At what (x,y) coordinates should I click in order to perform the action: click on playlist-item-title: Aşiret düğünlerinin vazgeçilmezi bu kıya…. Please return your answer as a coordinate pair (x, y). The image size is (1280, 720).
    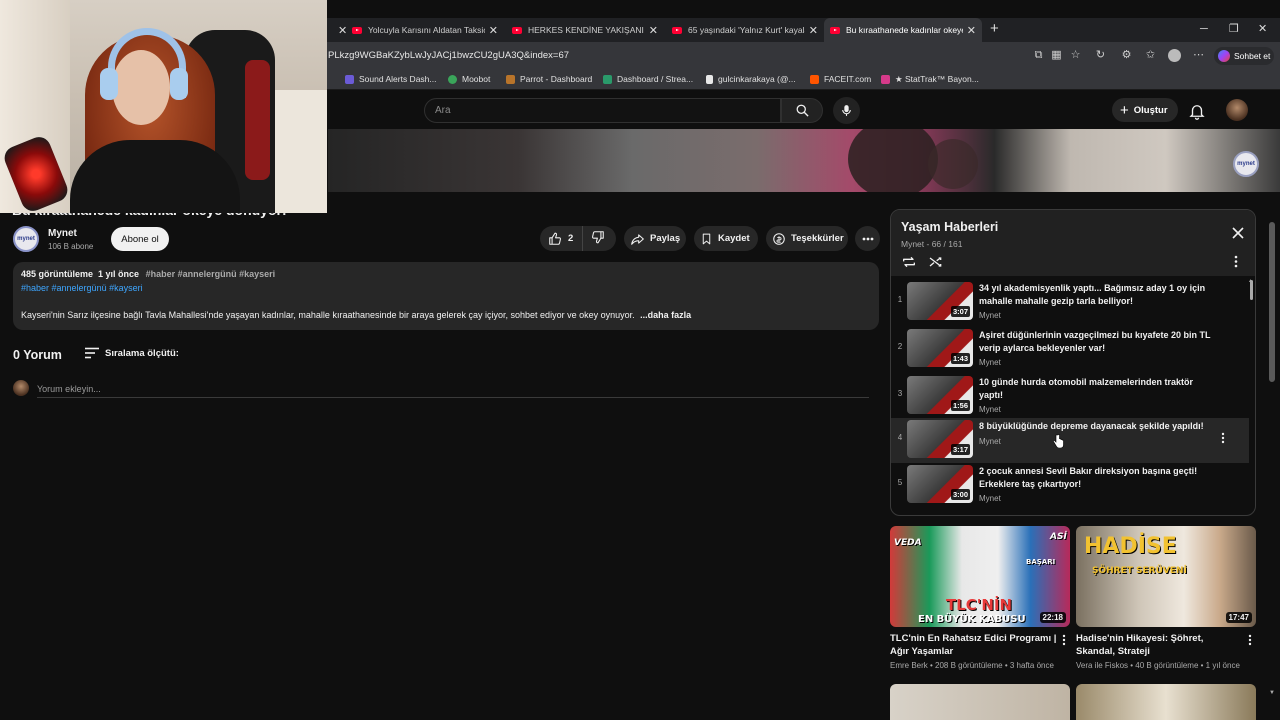
    Looking at the image, I should click on (1096, 342).